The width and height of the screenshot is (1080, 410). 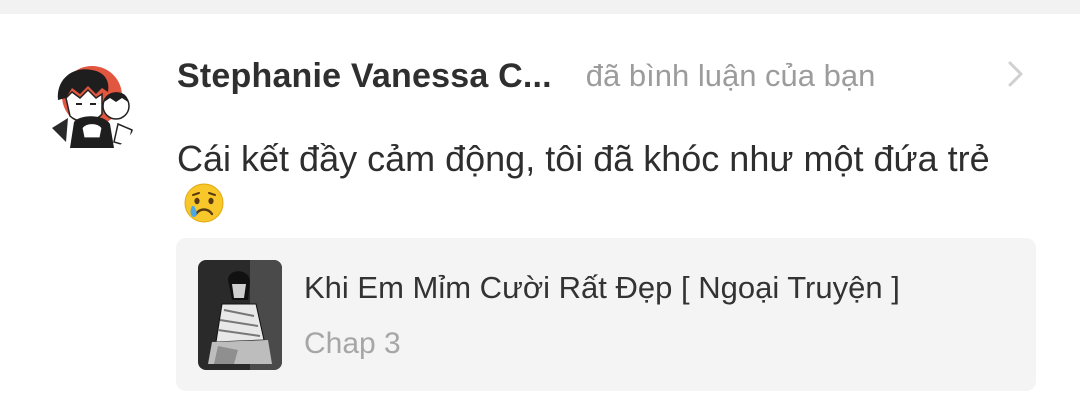 I want to click on notification-action-text: đã bình luận của bạn, so click(x=730, y=75).